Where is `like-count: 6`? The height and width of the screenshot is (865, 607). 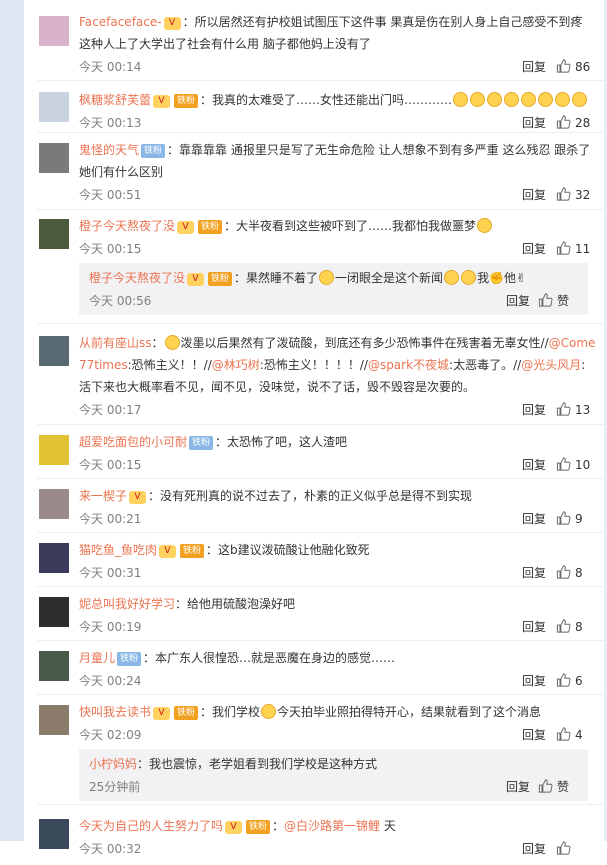 like-count: 6 is located at coordinates (579, 681).